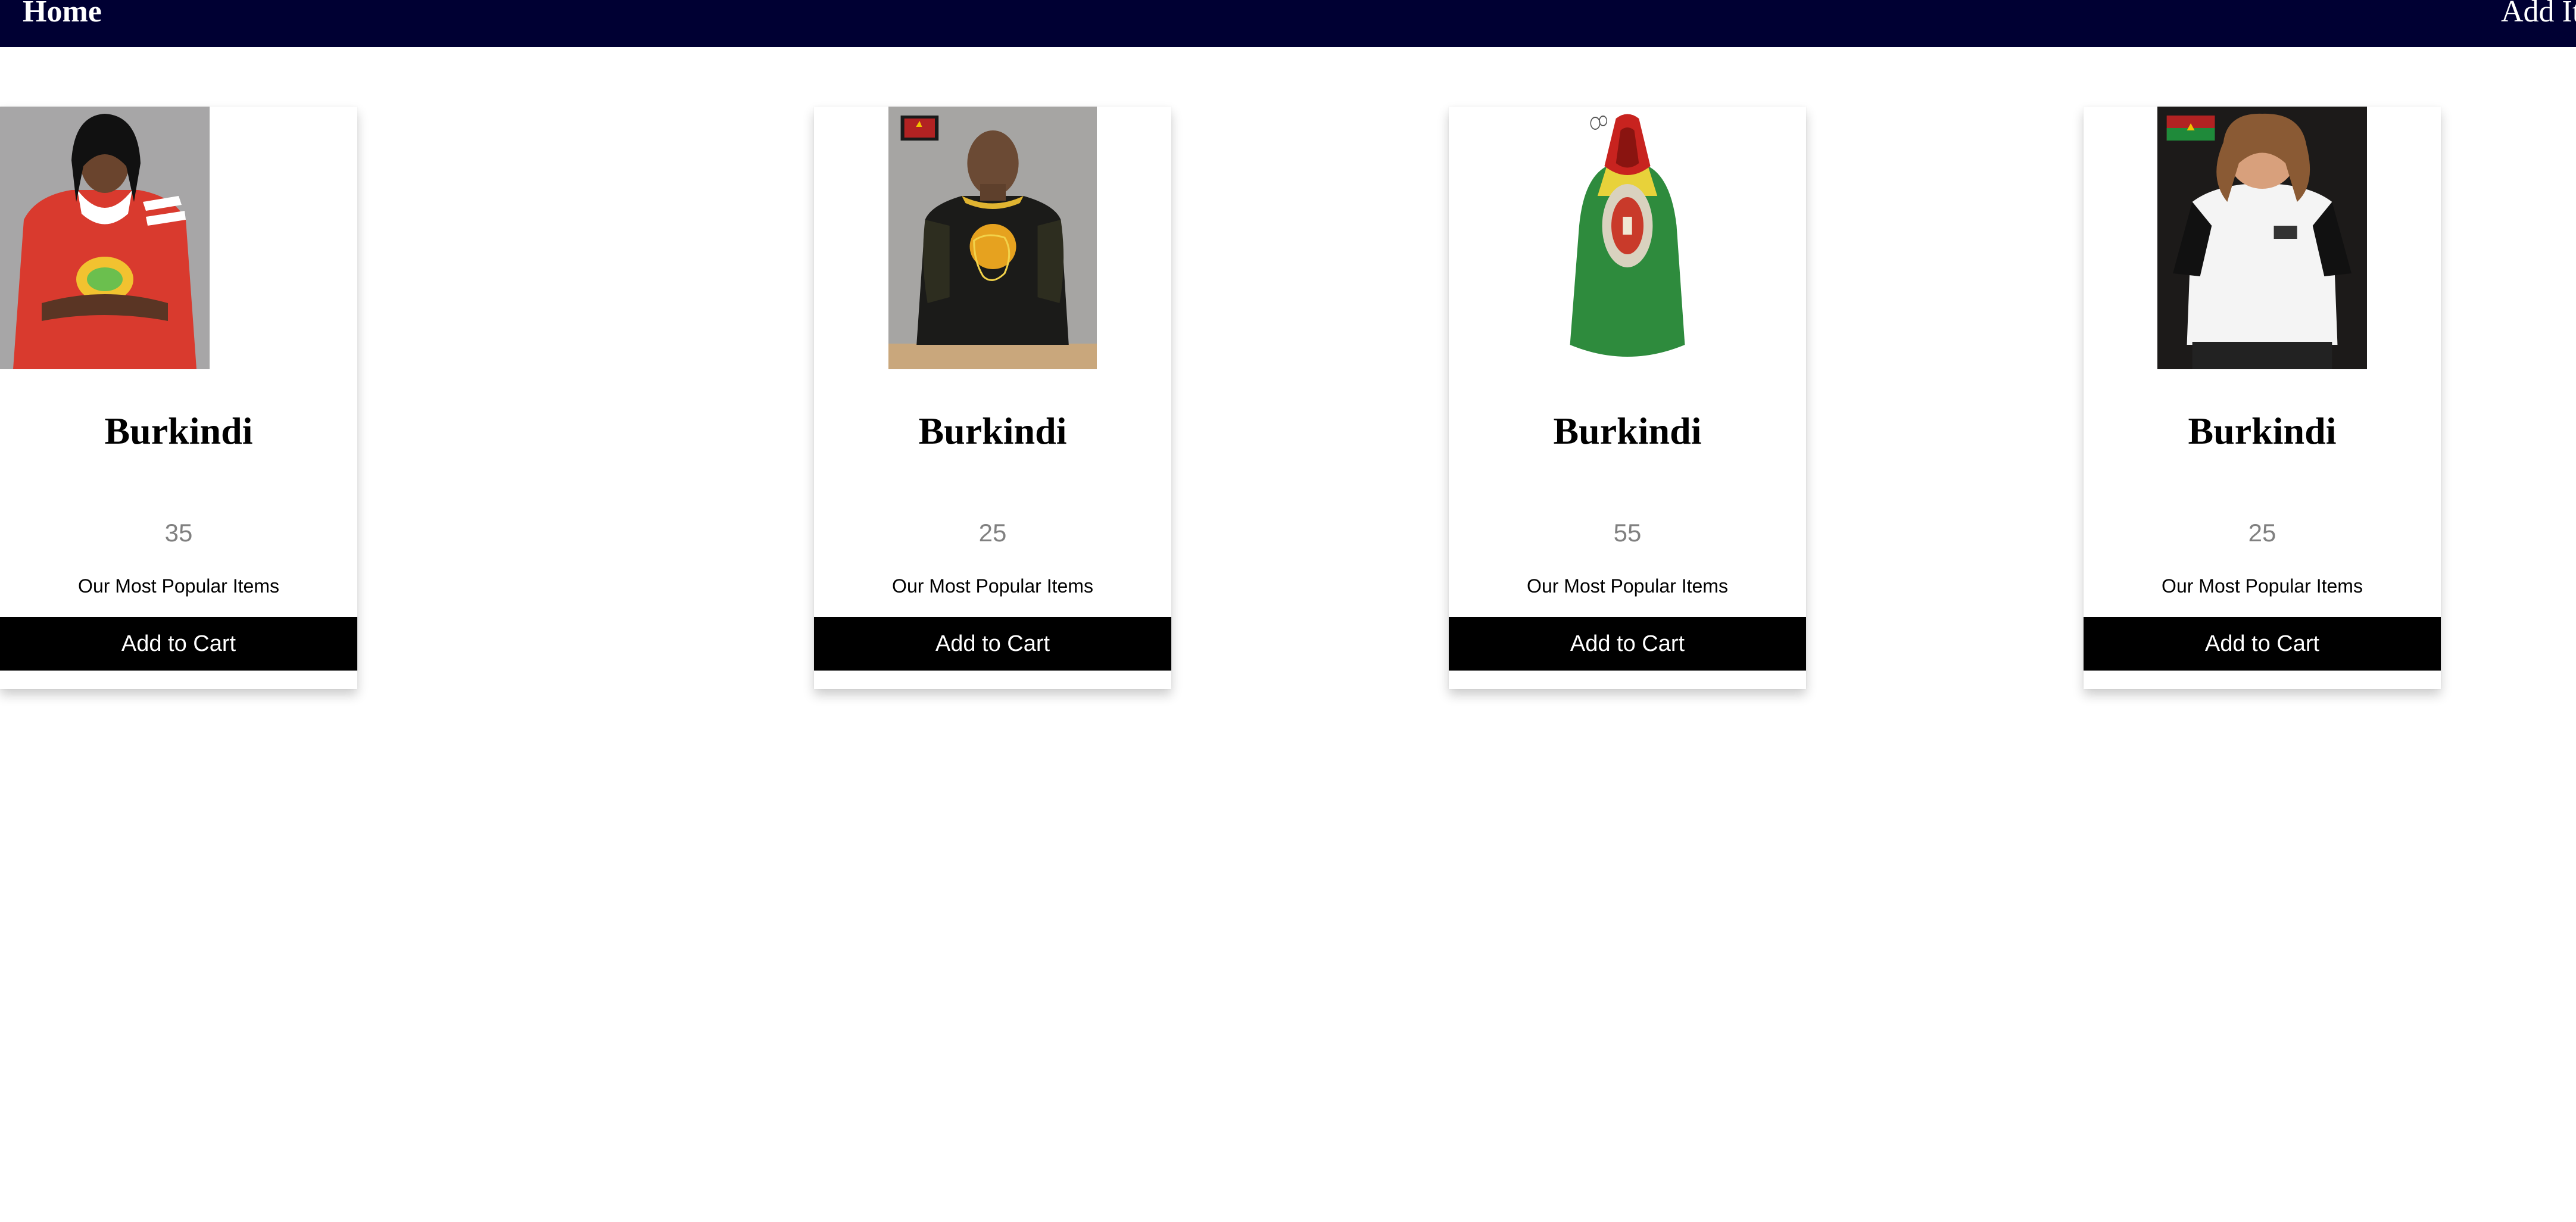 The height and width of the screenshot is (1222, 2576). I want to click on top-navbar: Home Add It, so click(1288, 23).